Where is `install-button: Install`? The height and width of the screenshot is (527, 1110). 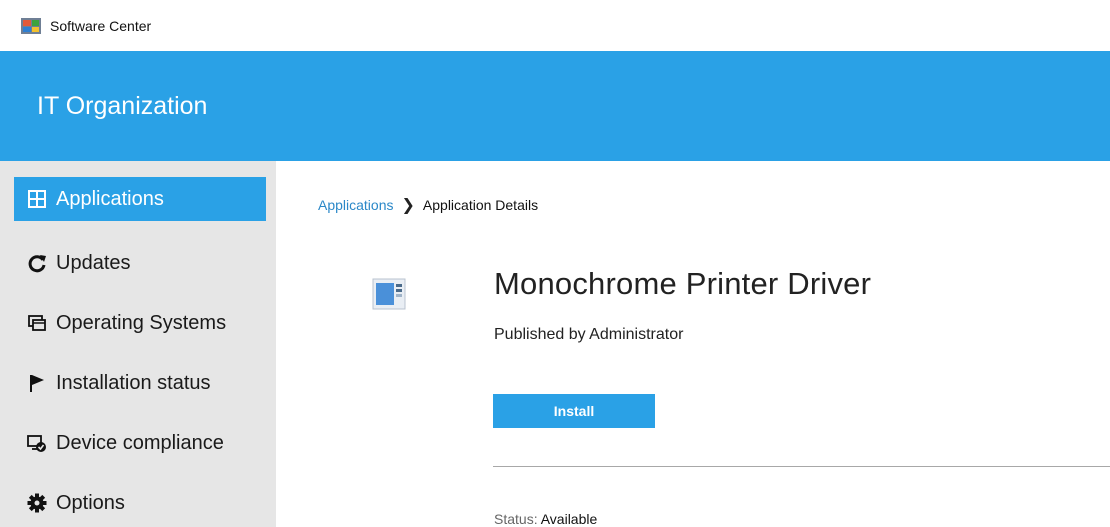 install-button: Install is located at coordinates (574, 411).